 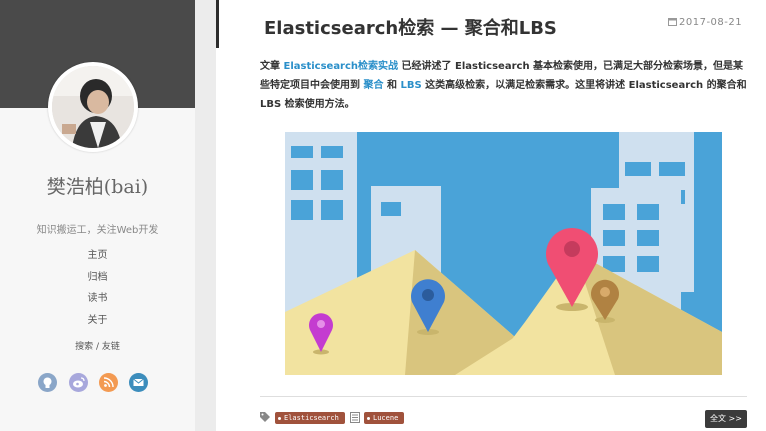 I want to click on sidebar-nav: 主页 归档 读书 关于, so click(x=97, y=291).